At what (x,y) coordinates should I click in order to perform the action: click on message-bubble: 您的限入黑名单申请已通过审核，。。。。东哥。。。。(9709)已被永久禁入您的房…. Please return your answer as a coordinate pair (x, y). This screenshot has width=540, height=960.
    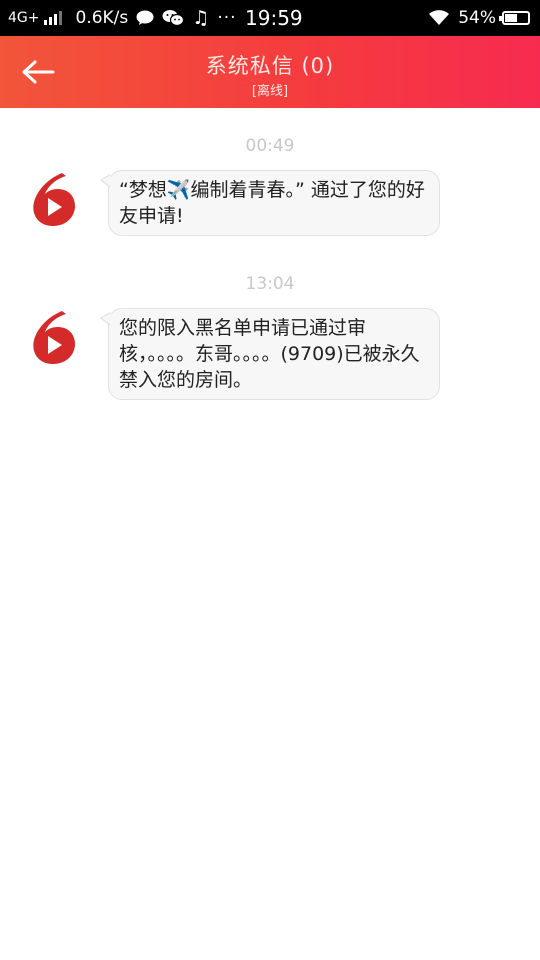
    Looking at the image, I should click on (270, 354).